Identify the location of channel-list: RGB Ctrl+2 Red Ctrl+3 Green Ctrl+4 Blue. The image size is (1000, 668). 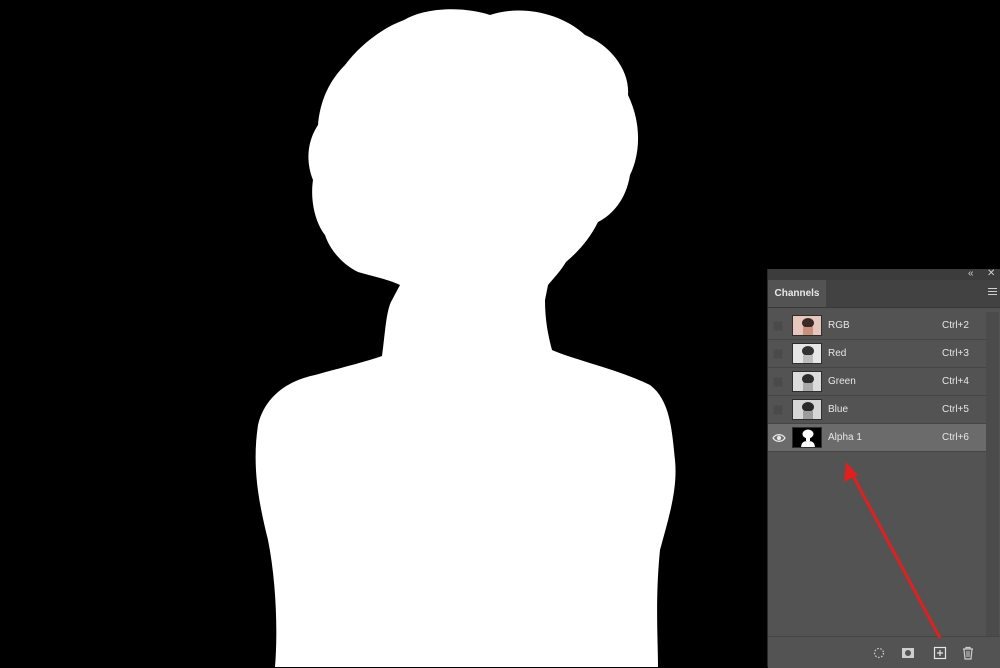
(877, 382).